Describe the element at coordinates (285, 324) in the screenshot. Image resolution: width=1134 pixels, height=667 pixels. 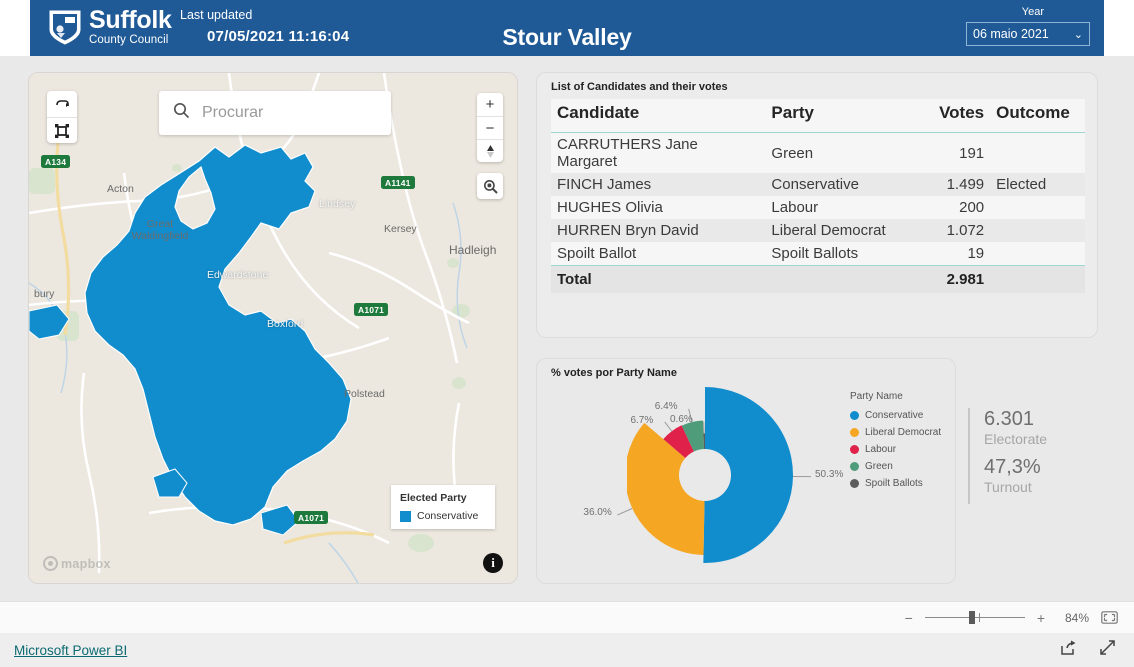
I see `map-place-label: Boxford` at that location.